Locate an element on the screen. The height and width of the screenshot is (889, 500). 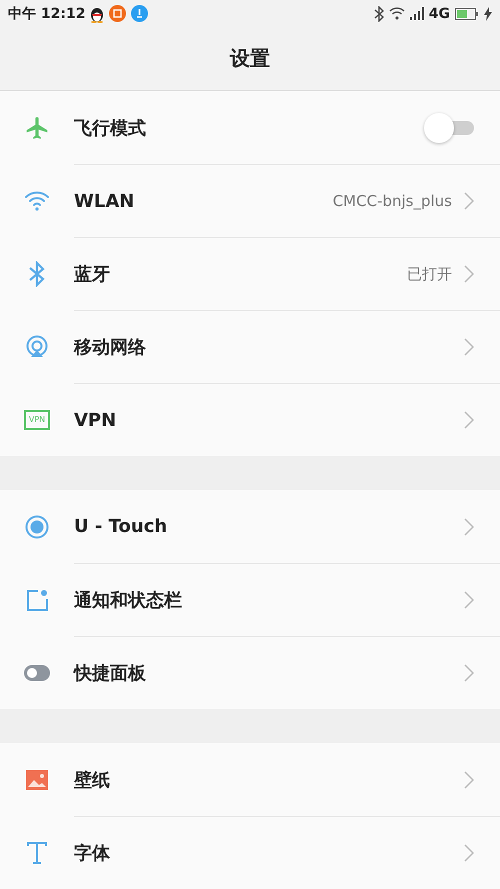
settings-row: 通知和状态栏 is located at coordinates (250, 599).